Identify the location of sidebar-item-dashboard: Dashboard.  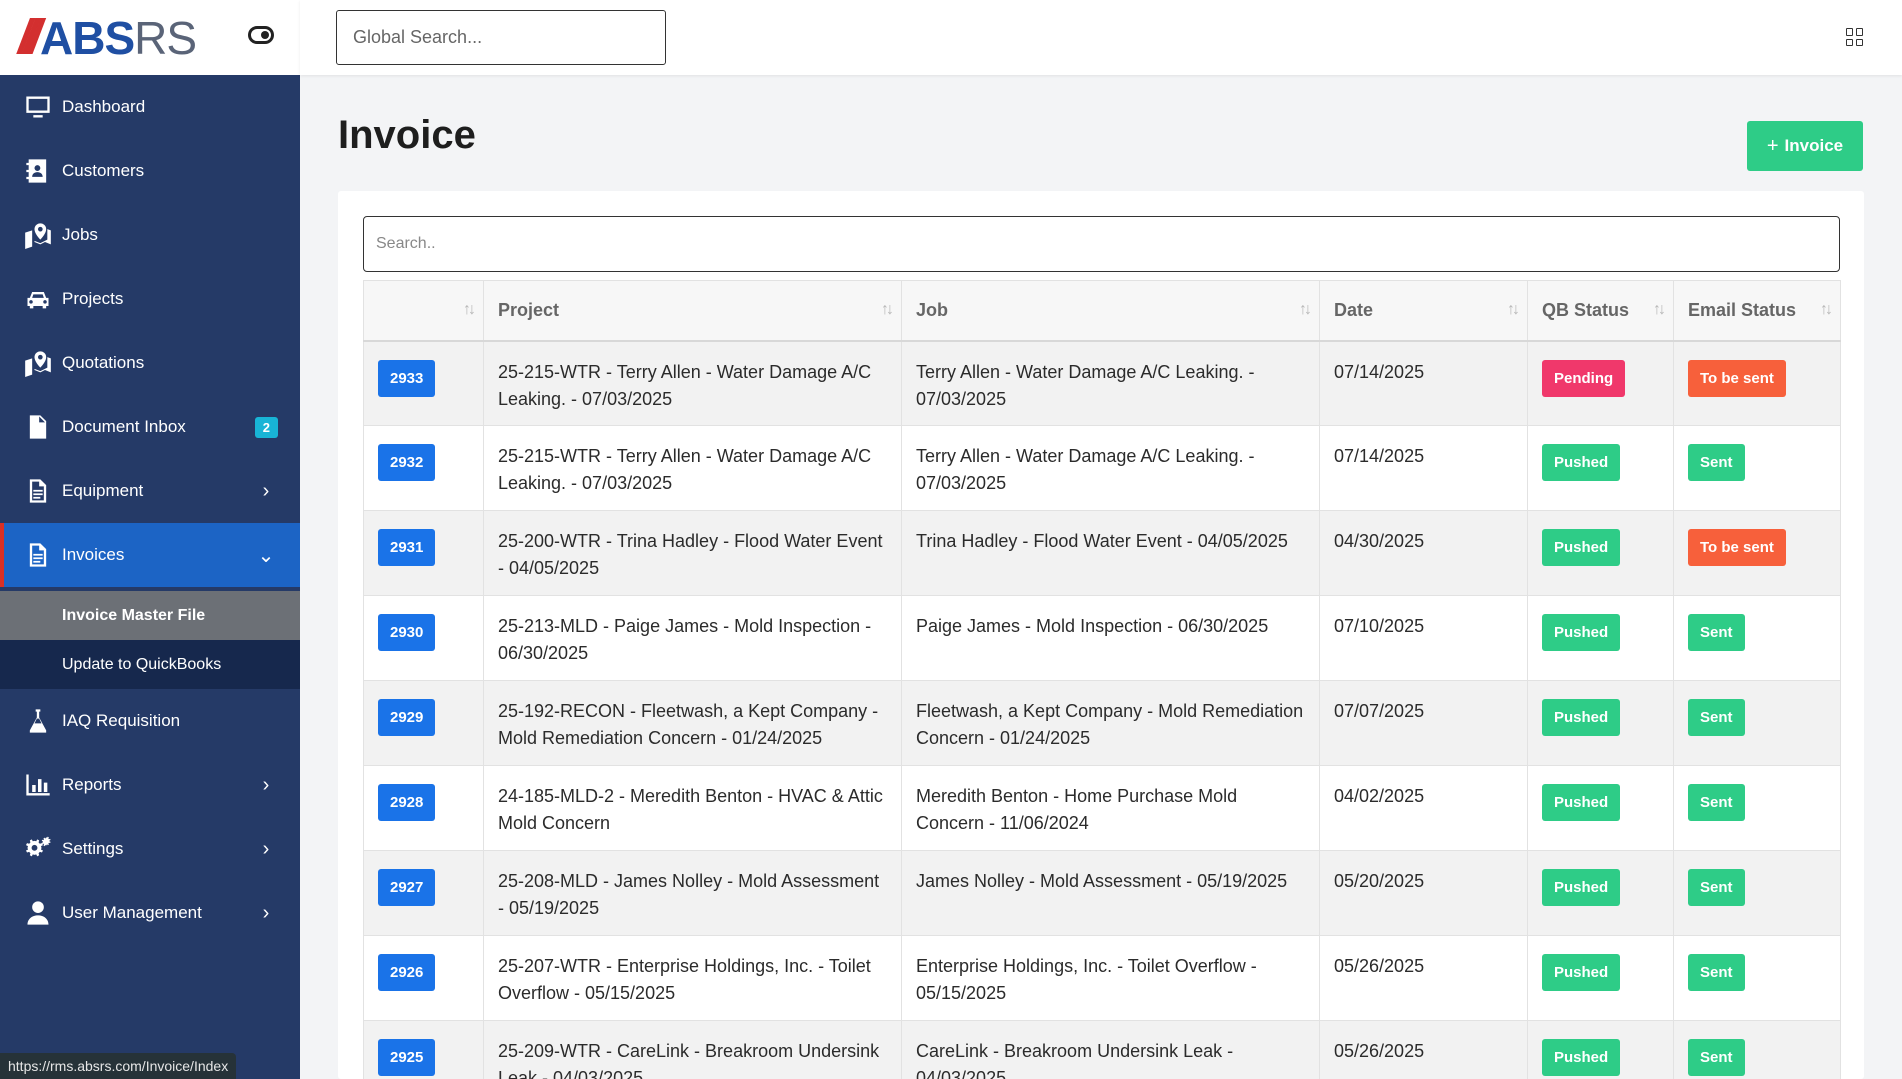
(150, 107).